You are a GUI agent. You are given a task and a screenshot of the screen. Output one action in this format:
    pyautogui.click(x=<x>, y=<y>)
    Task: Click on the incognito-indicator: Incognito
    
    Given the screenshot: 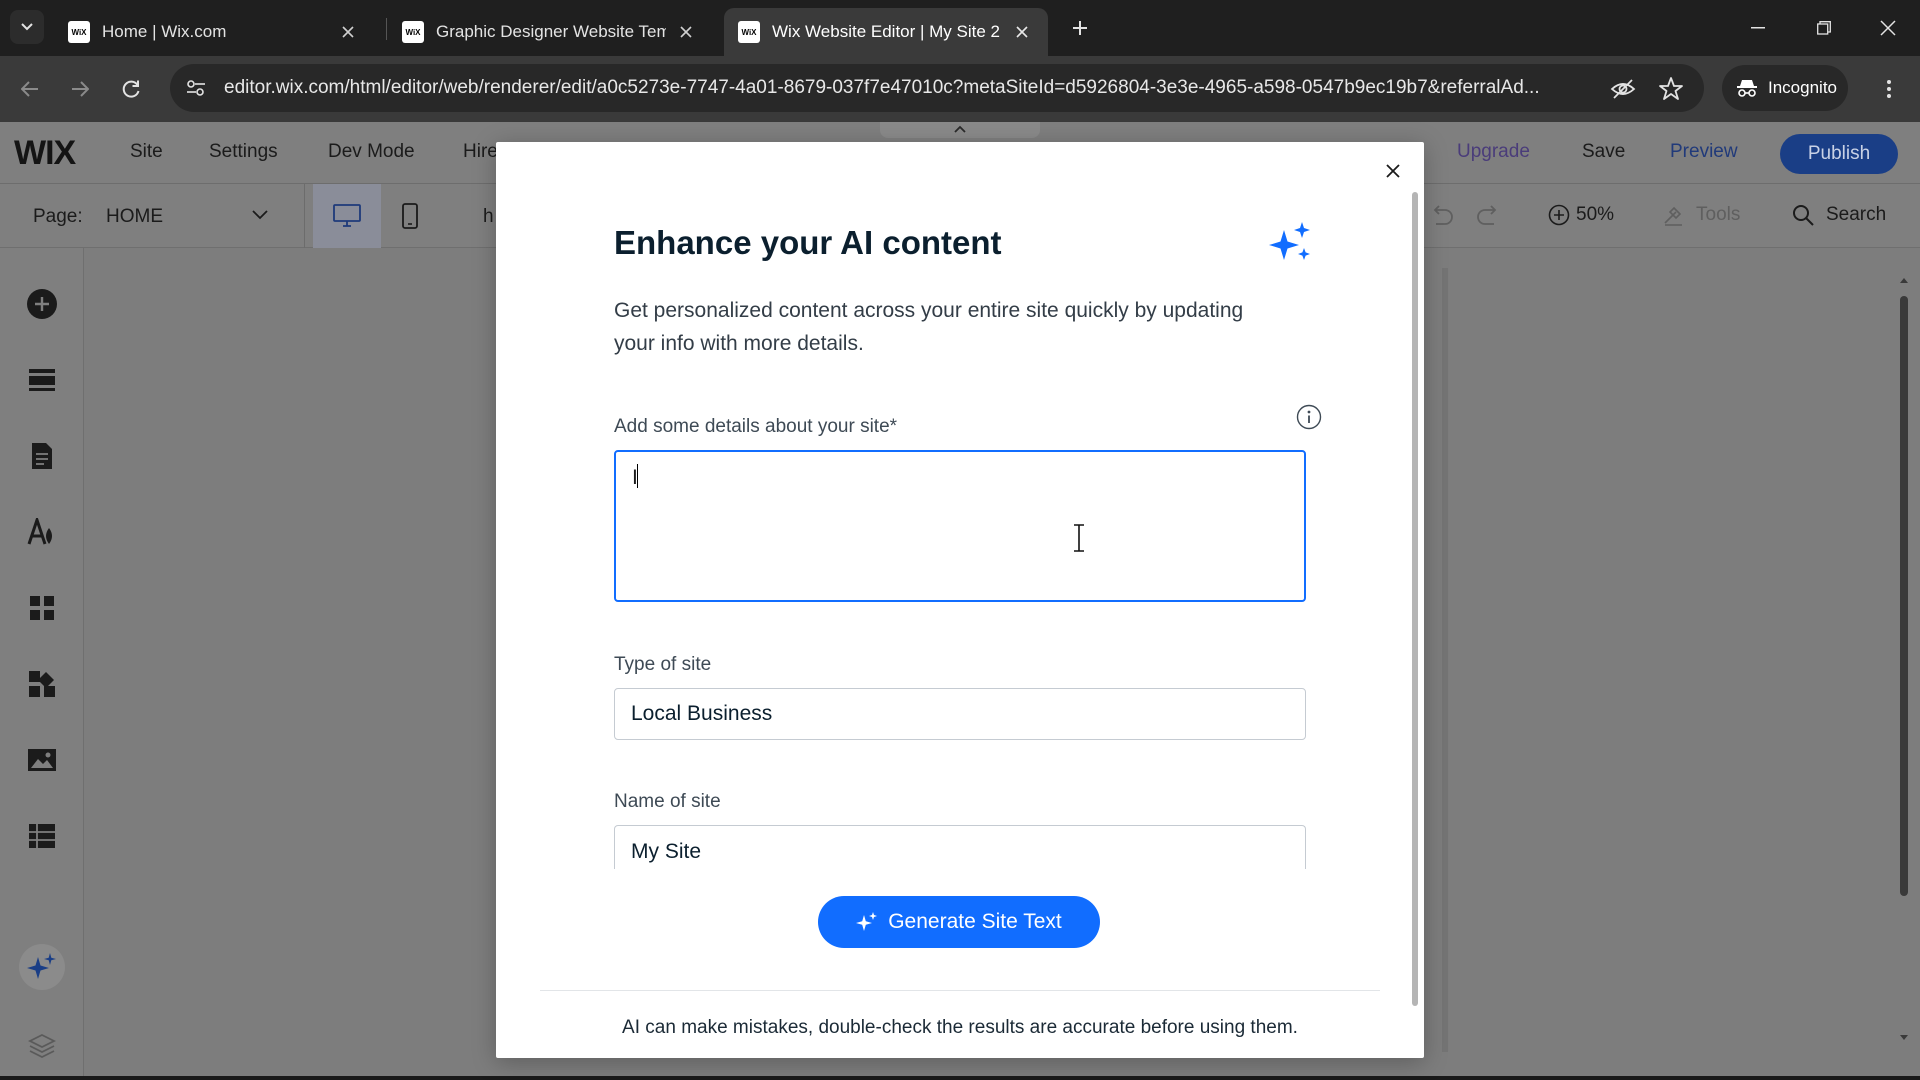 What is the action you would take?
    pyautogui.click(x=1785, y=88)
    